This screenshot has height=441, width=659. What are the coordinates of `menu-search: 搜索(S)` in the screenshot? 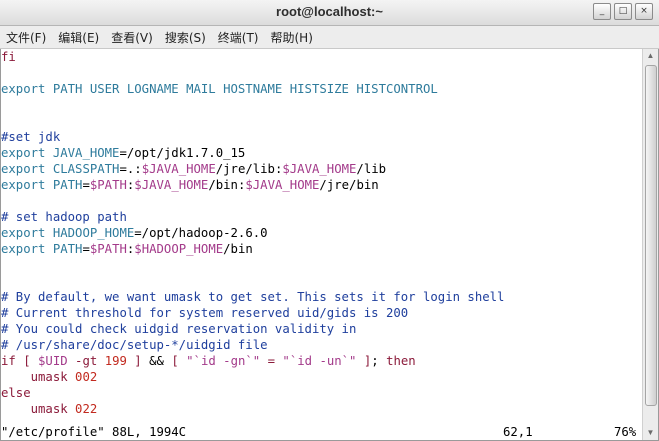 It's located at (185, 37).